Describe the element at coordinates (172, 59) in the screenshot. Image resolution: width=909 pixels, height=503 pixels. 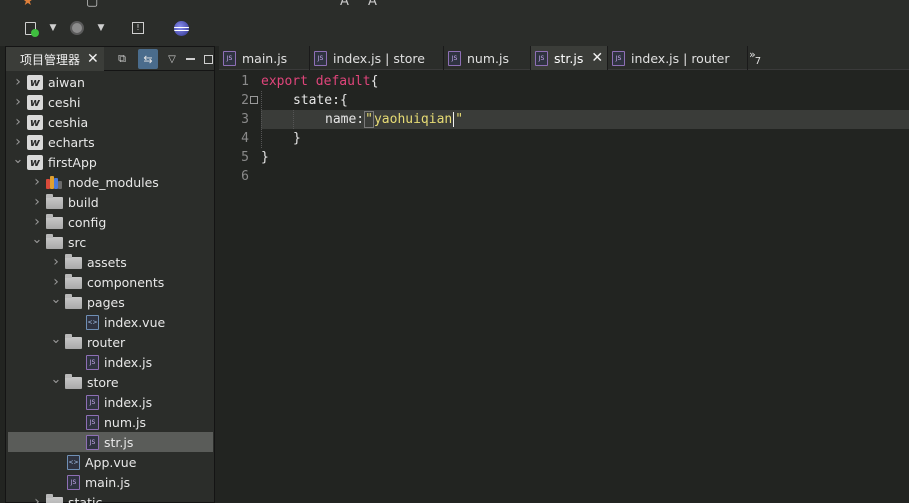
I see `view-menu-icon: ▽` at that location.